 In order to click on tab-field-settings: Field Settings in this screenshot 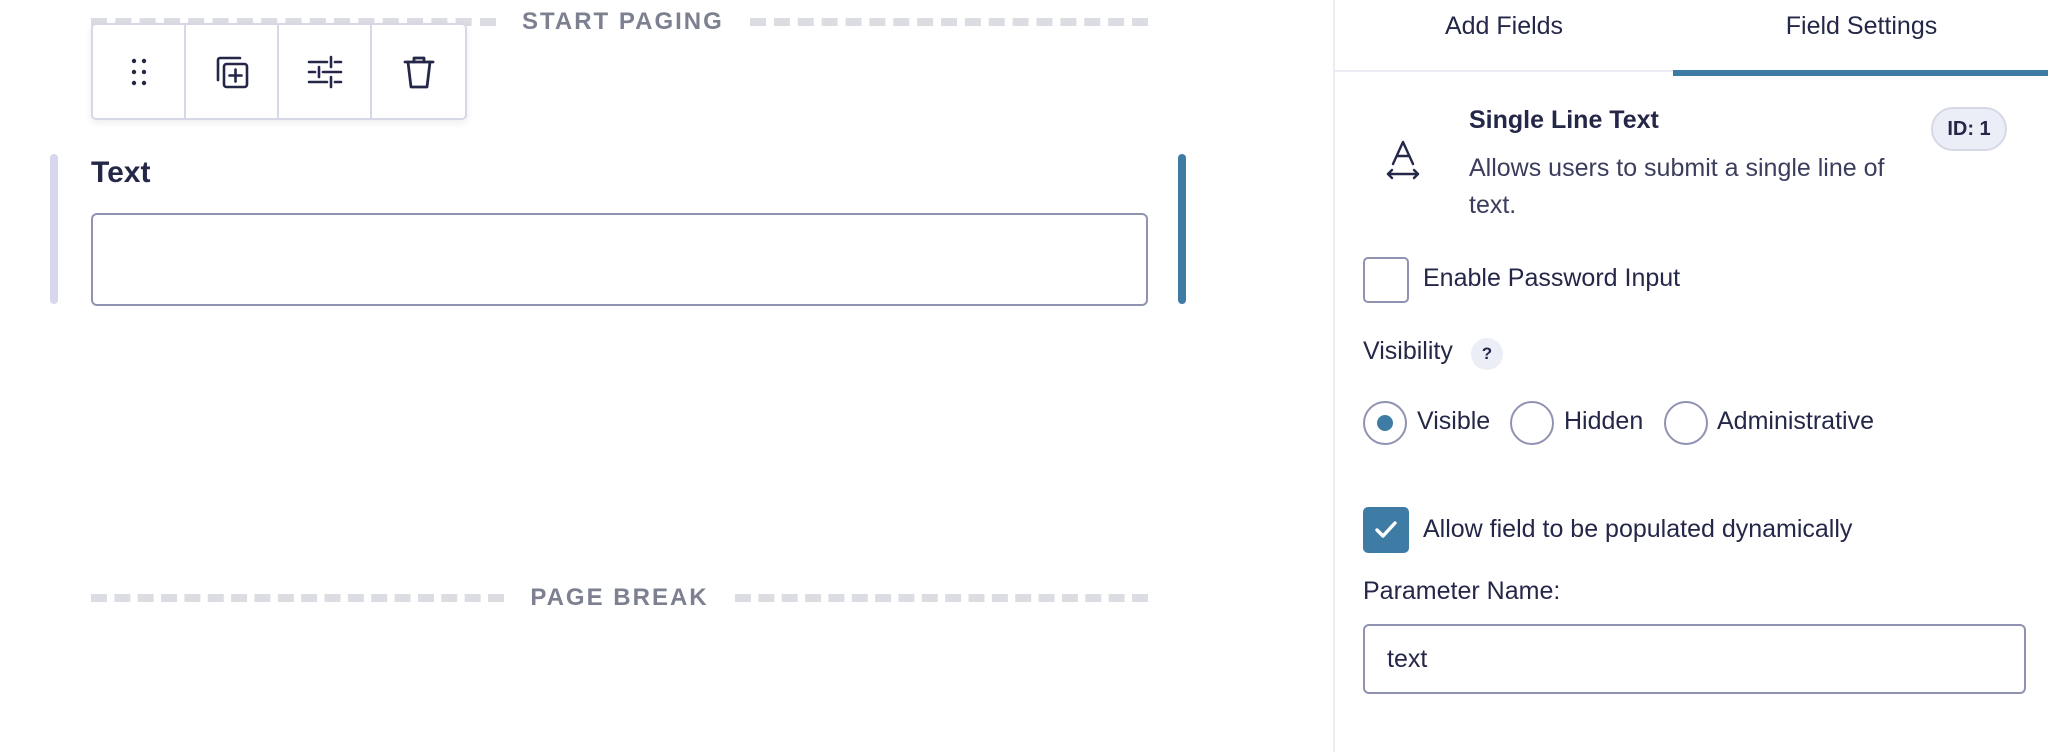, I will do `click(1860, 38)`.